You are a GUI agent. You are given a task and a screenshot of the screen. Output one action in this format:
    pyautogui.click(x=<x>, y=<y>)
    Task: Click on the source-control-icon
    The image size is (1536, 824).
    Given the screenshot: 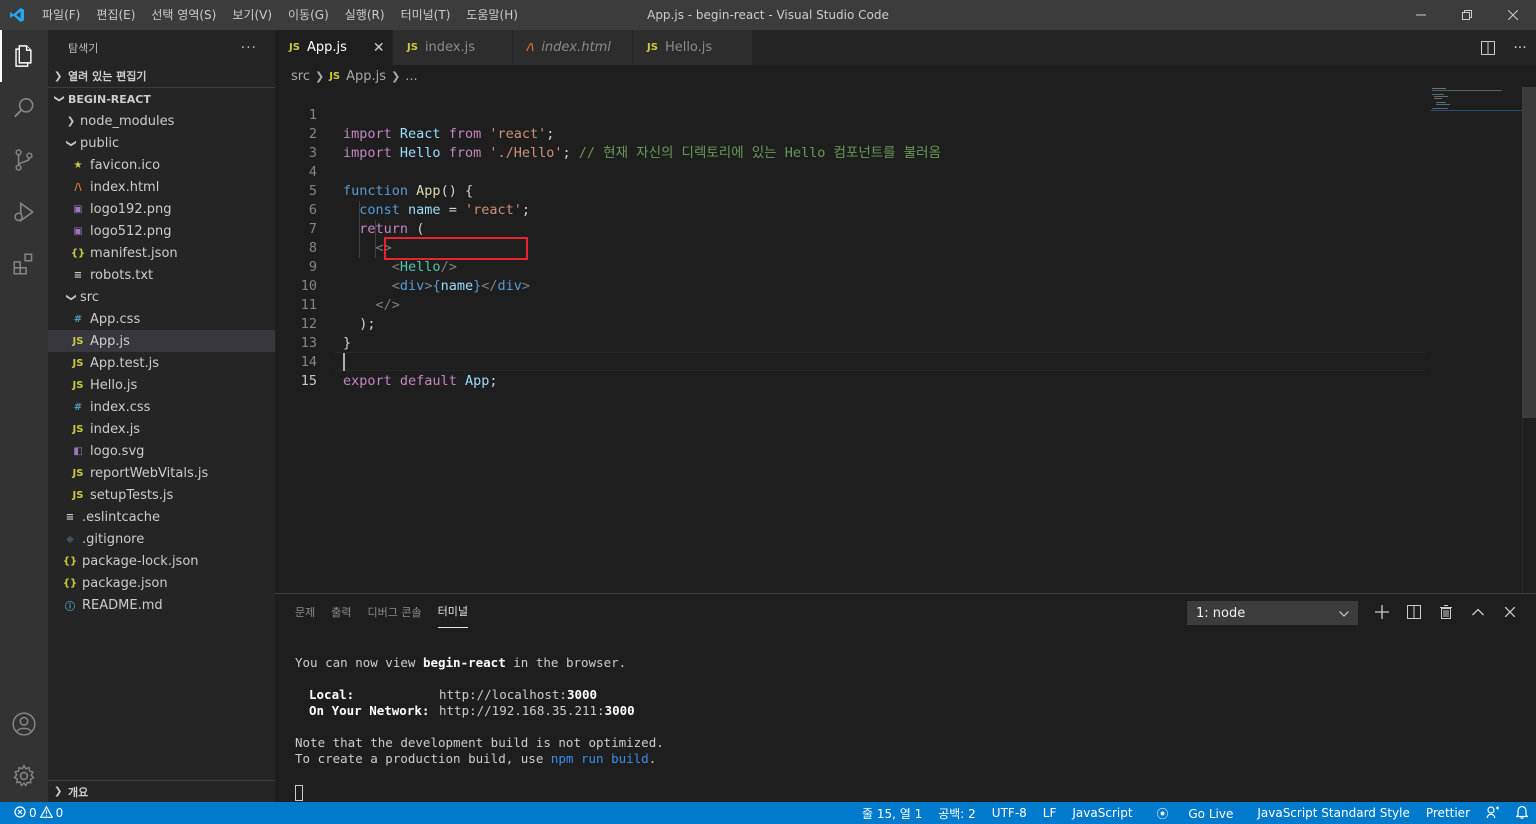 What is the action you would take?
    pyautogui.click(x=24, y=160)
    